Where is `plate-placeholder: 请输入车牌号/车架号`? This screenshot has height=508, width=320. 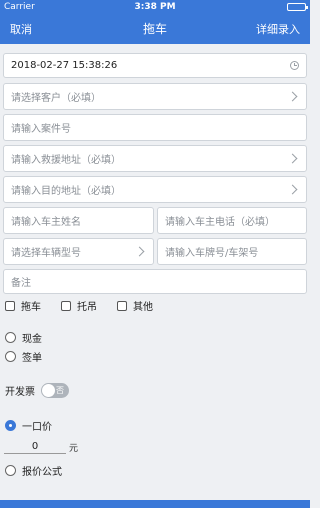
plate-placeholder: 请输入车牌号/车架号 is located at coordinates (212, 253).